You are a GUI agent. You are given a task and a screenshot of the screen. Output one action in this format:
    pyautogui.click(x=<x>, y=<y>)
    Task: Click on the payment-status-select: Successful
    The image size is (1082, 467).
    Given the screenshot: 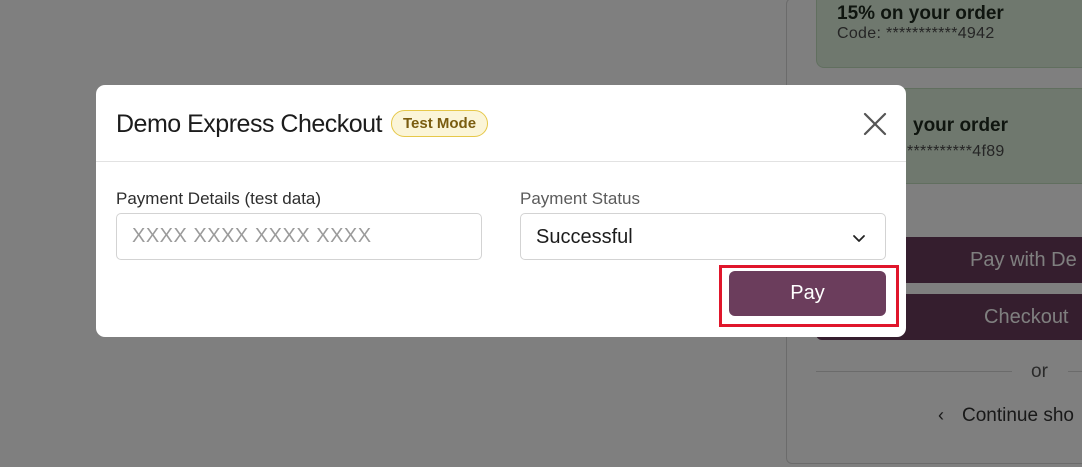 What is the action you would take?
    pyautogui.click(x=703, y=236)
    